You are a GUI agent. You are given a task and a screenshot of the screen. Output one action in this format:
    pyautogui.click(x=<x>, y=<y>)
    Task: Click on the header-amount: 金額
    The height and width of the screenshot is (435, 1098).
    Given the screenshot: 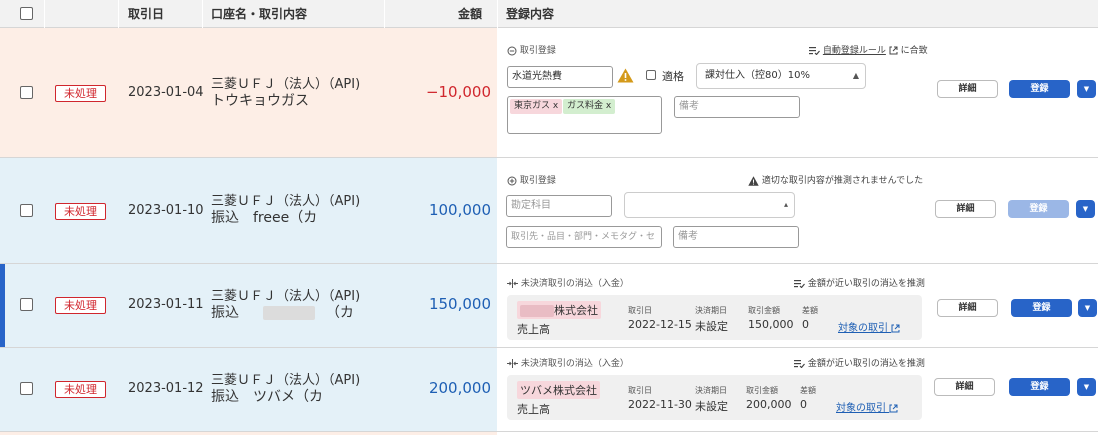 What is the action you would take?
    pyautogui.click(x=470, y=14)
    